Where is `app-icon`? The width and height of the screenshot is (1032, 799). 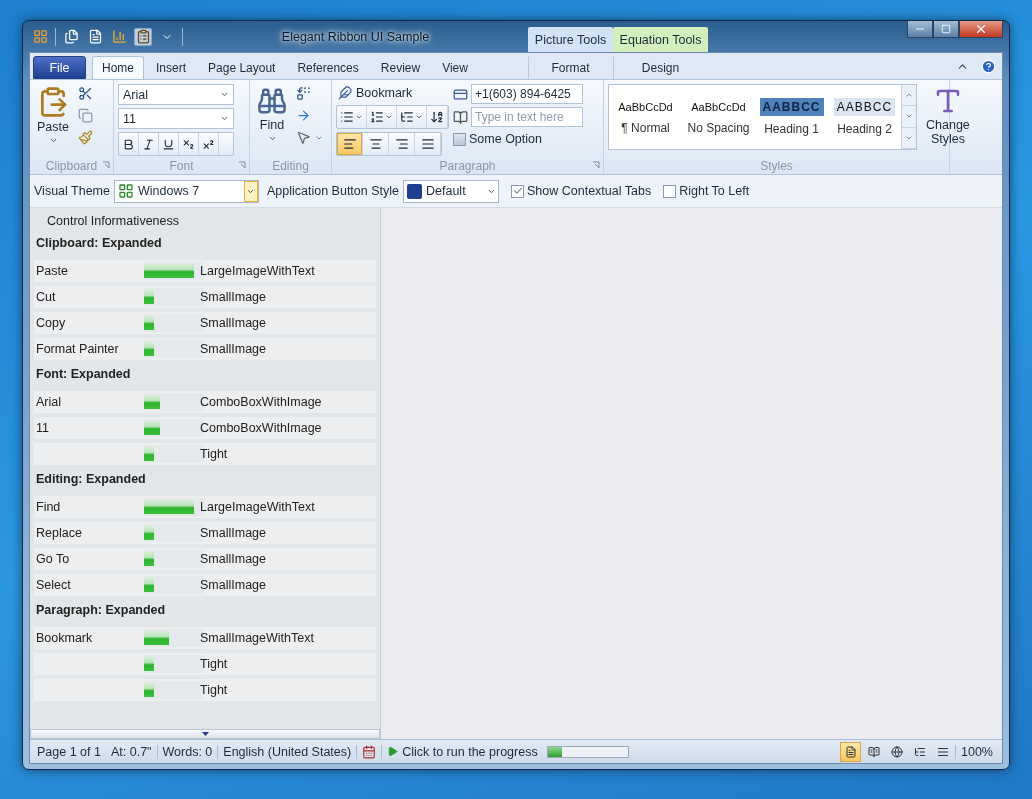
app-icon is located at coordinates (40, 36).